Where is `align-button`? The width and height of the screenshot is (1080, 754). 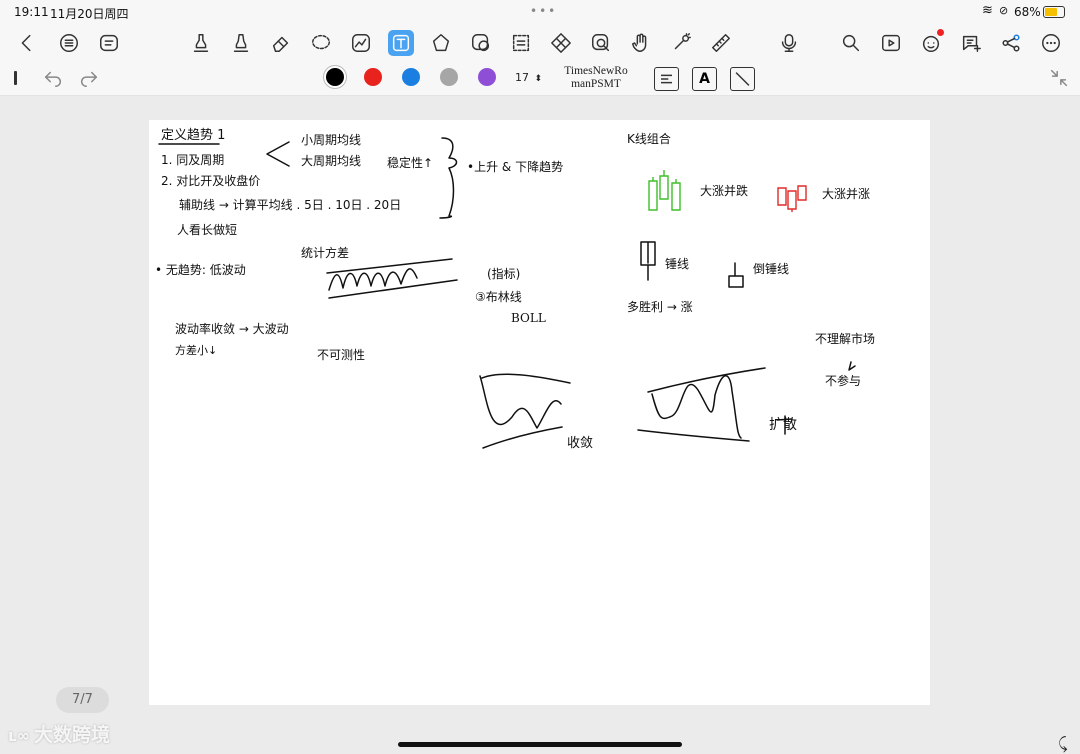
align-button is located at coordinates (666, 79).